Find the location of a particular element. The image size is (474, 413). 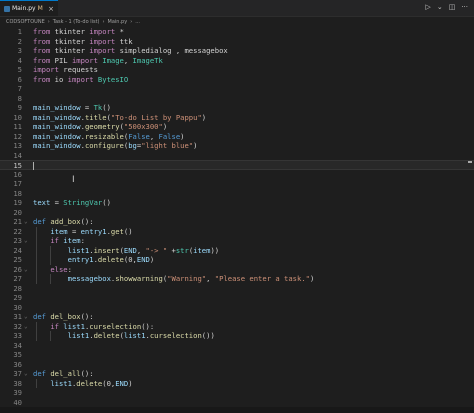

code-line: 19 text = StringVar() is located at coordinates (237, 203).